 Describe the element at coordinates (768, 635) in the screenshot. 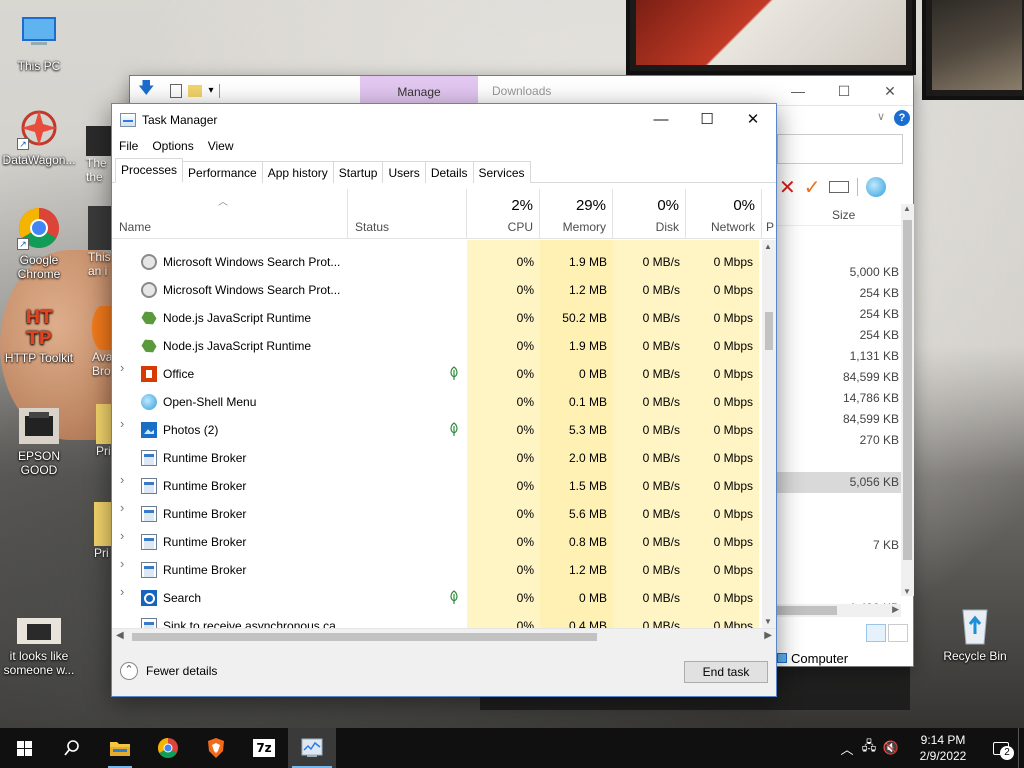

I see `scroll-right-icon: ▶` at that location.